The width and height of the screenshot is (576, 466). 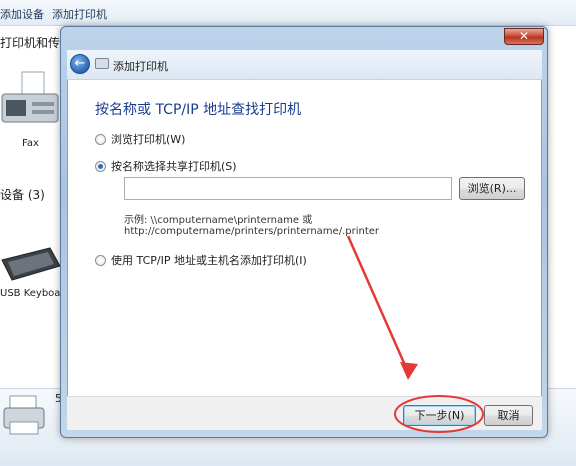 What do you see at coordinates (439, 415) in the screenshot?
I see `next-button: 下一步(N)` at bounding box center [439, 415].